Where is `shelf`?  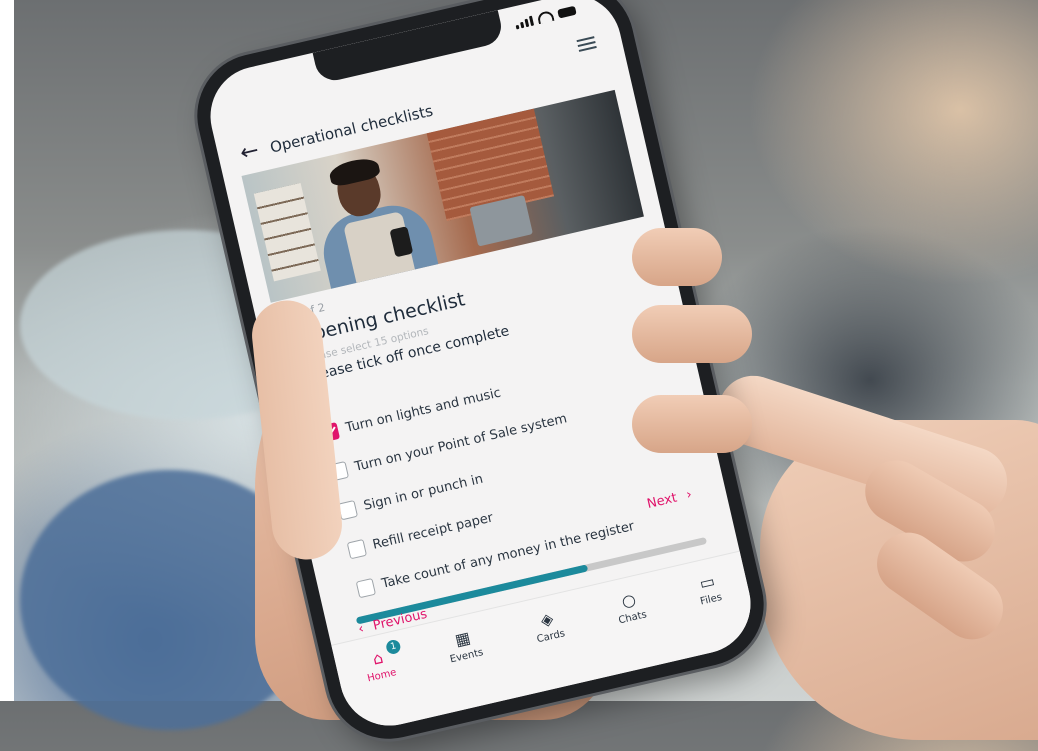
shelf is located at coordinates (287, 232).